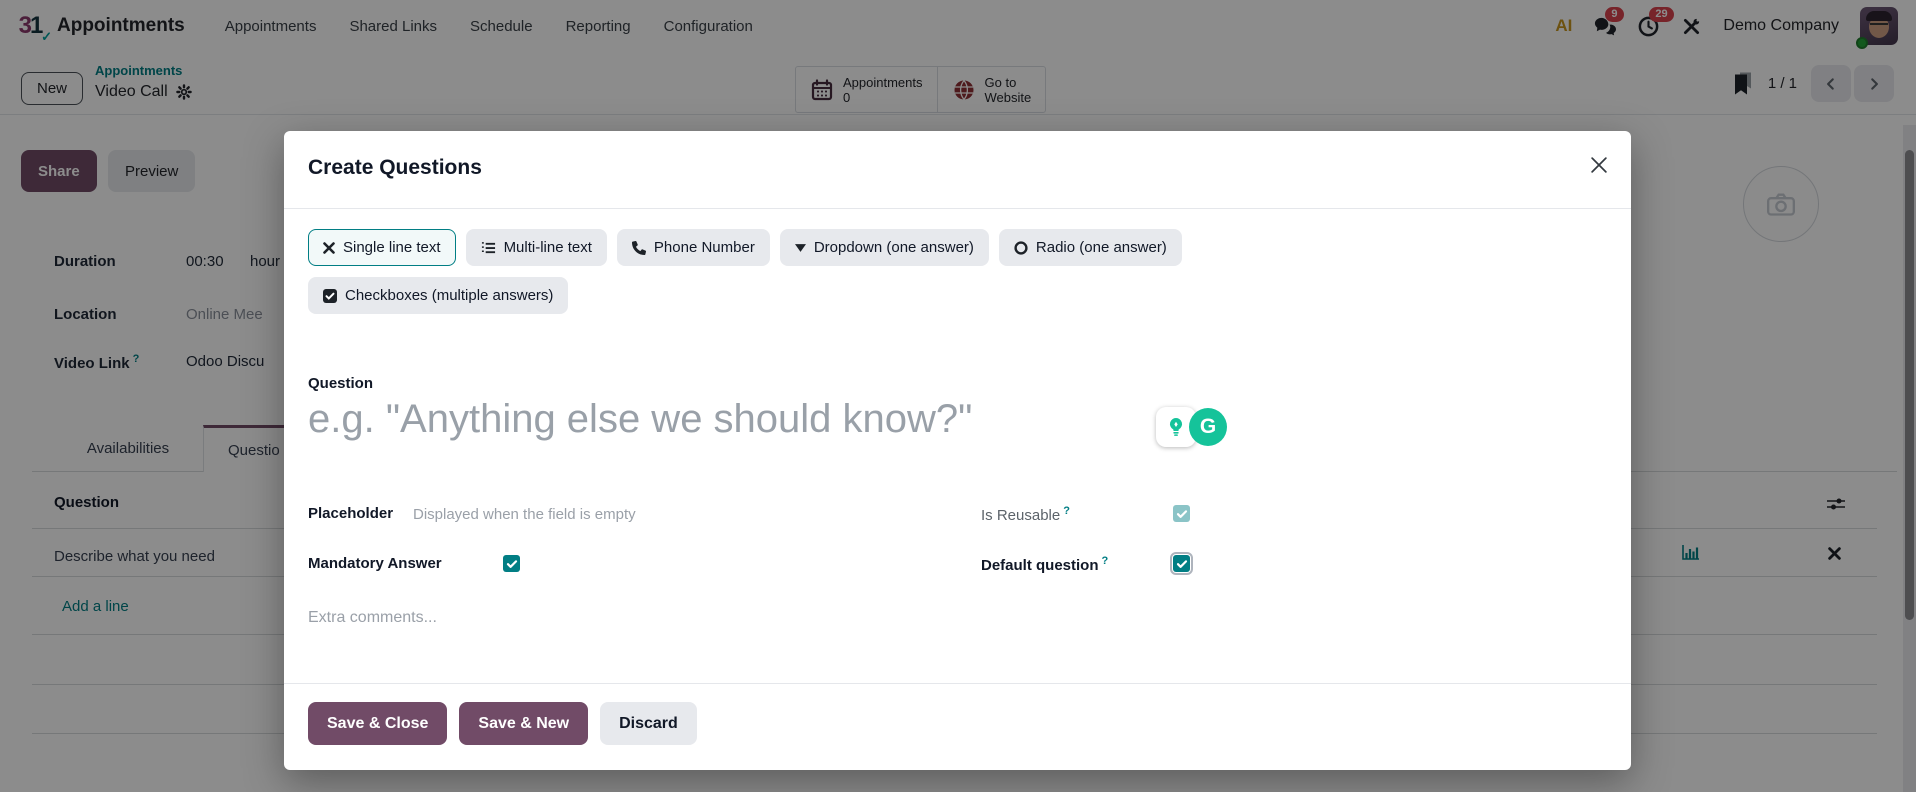  What do you see at coordinates (638, 247) in the screenshot?
I see `phone-icon` at bounding box center [638, 247].